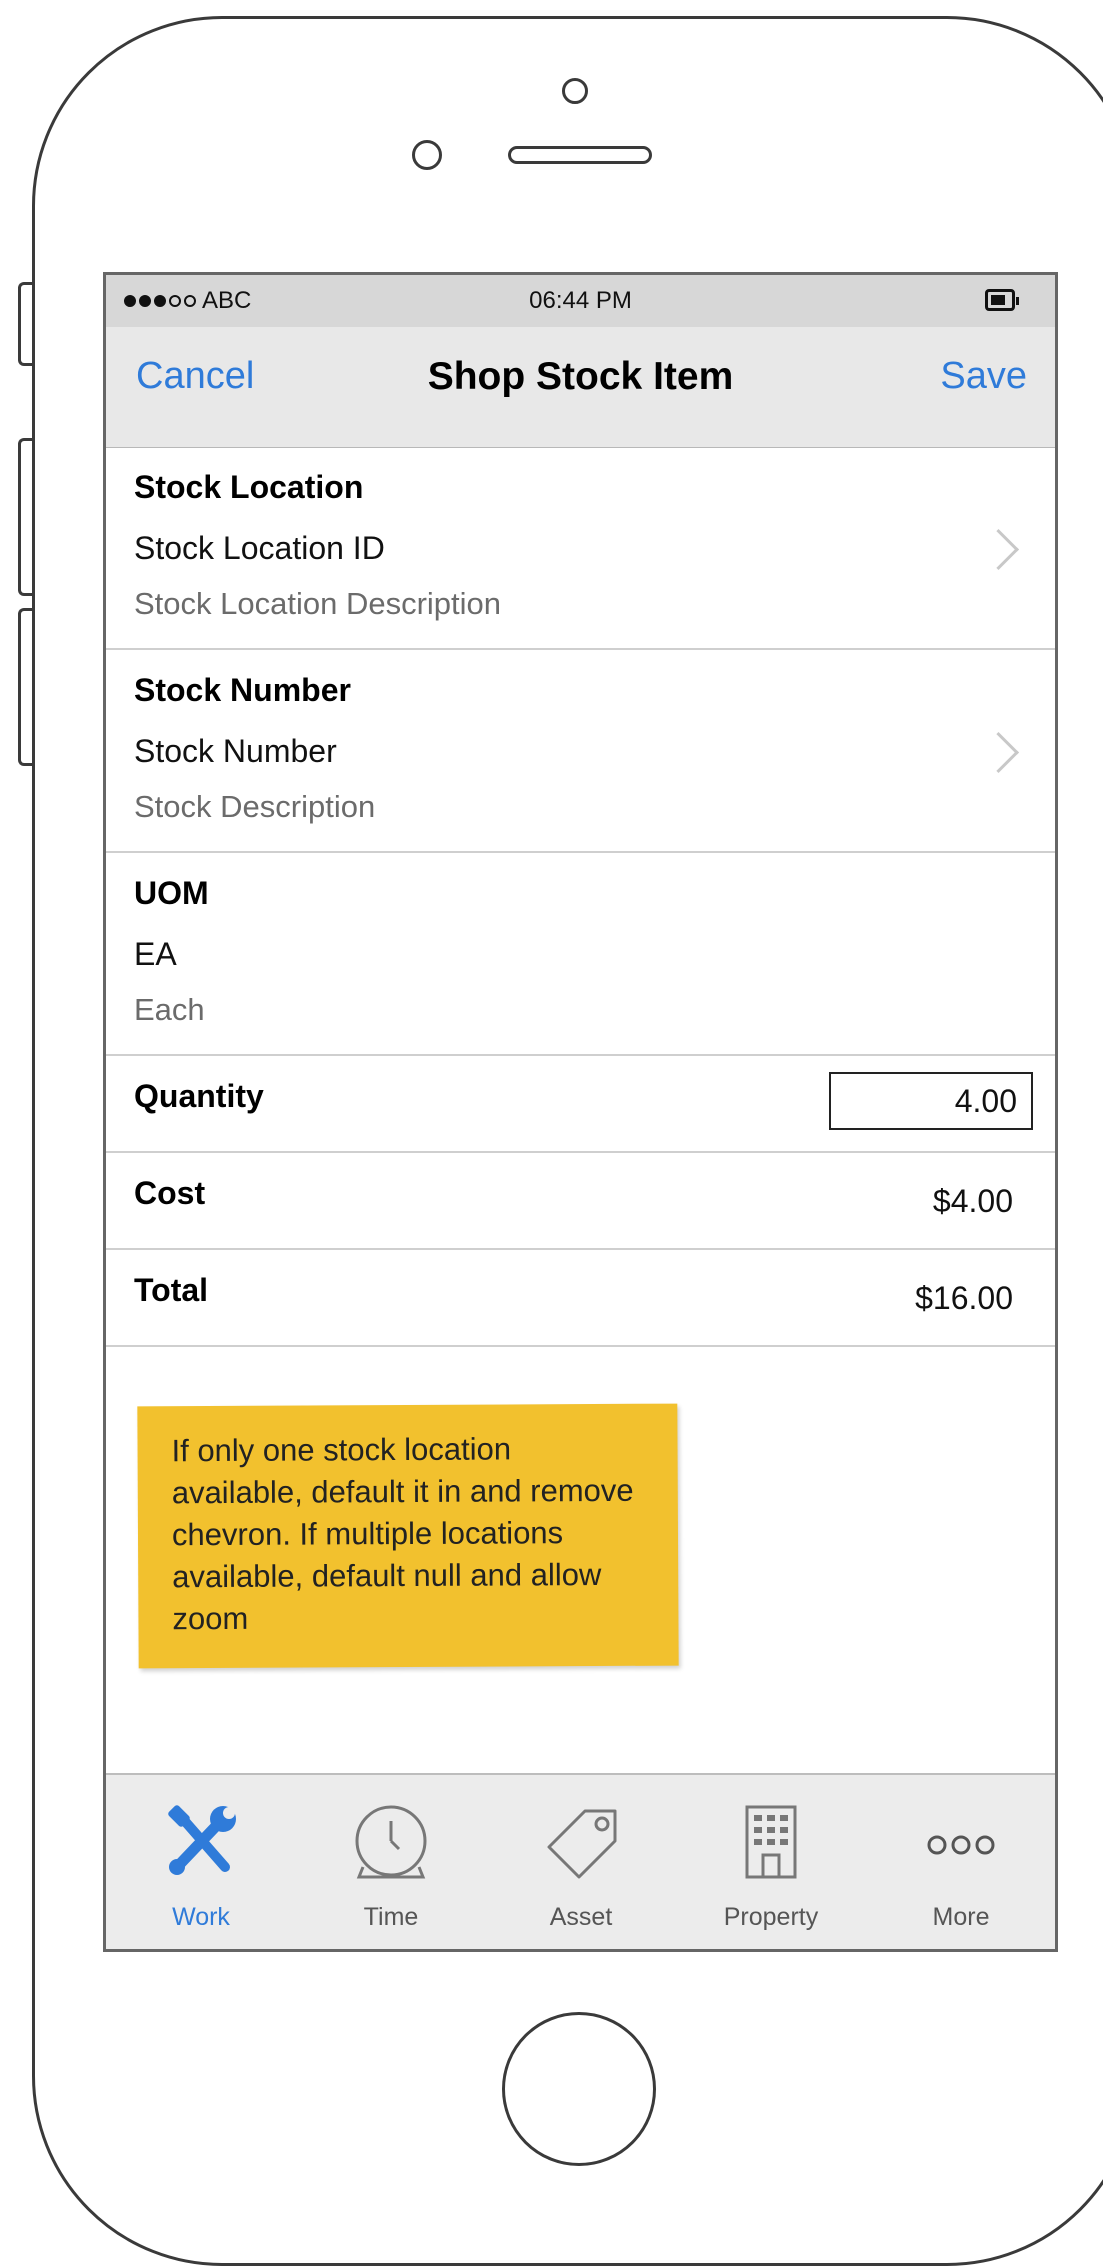  What do you see at coordinates (581, 1917) in the screenshot?
I see `tab-label: Asset` at bounding box center [581, 1917].